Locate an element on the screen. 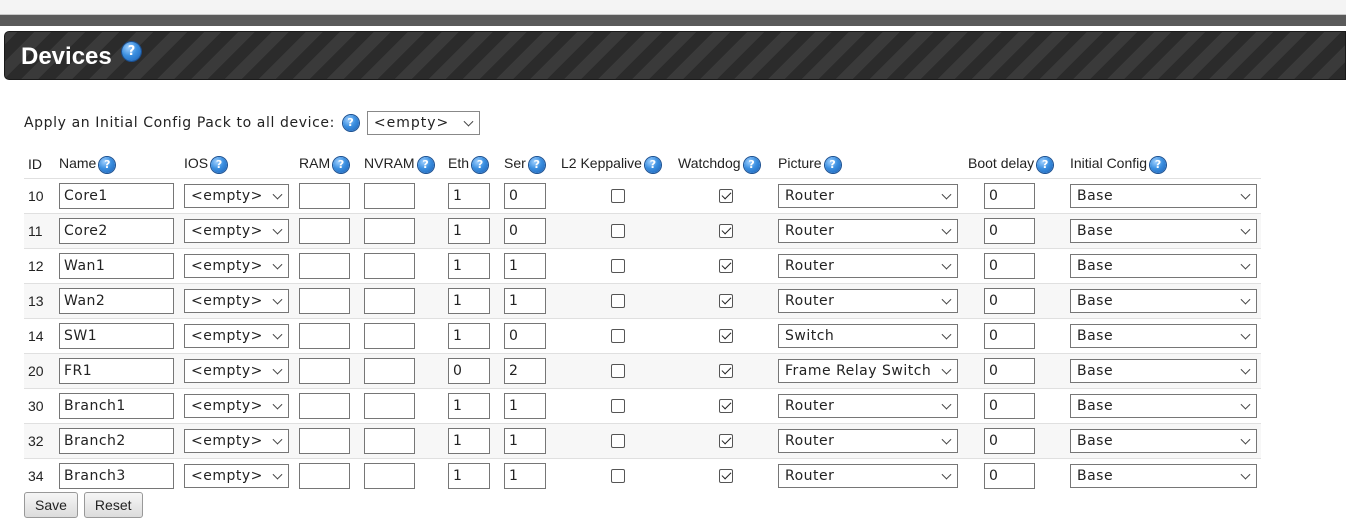  device-name-input: Wan2 is located at coordinates (116, 301).